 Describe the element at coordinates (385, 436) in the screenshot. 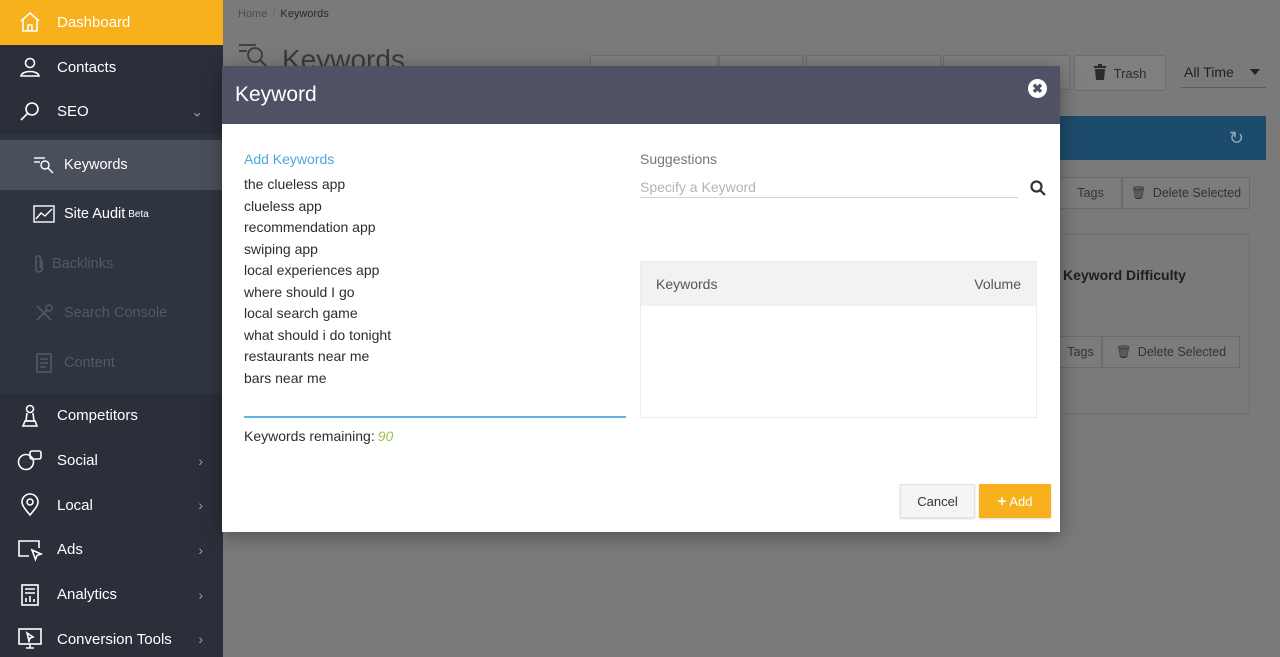

I see `remaining-count: 90` at that location.